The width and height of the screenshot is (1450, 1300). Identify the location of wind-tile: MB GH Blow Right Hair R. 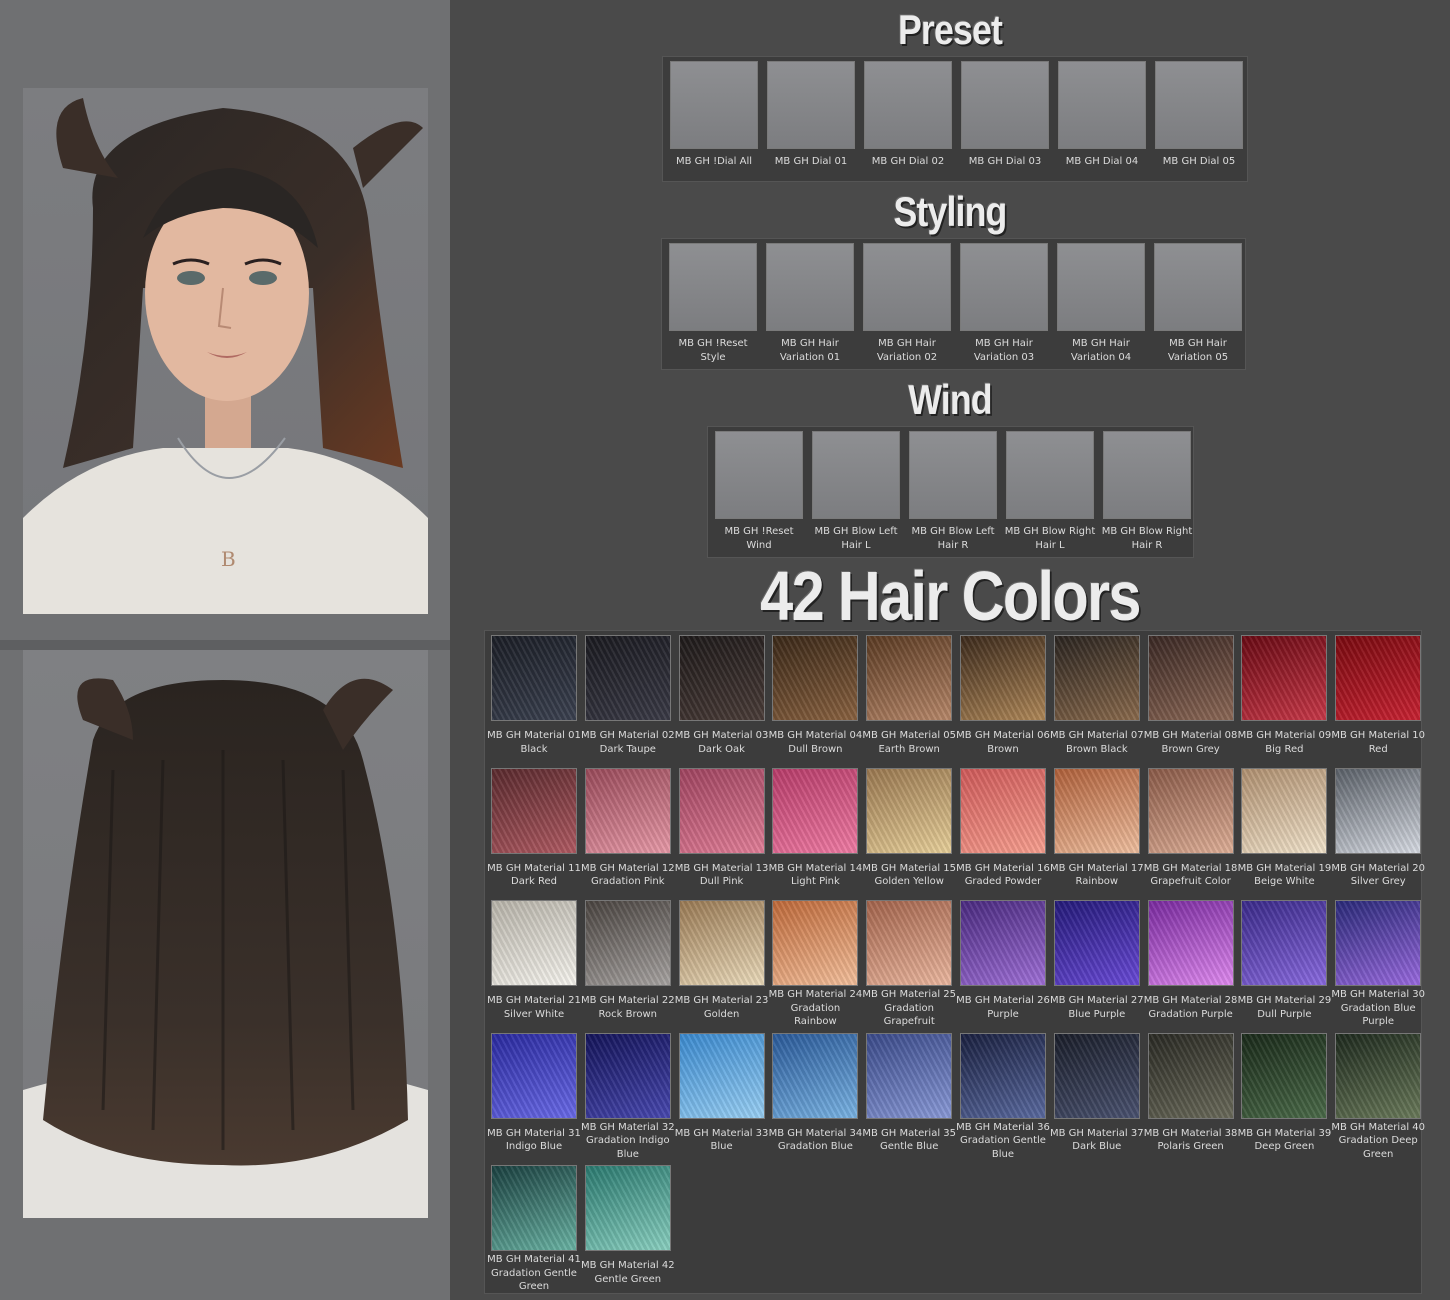
(1147, 492).